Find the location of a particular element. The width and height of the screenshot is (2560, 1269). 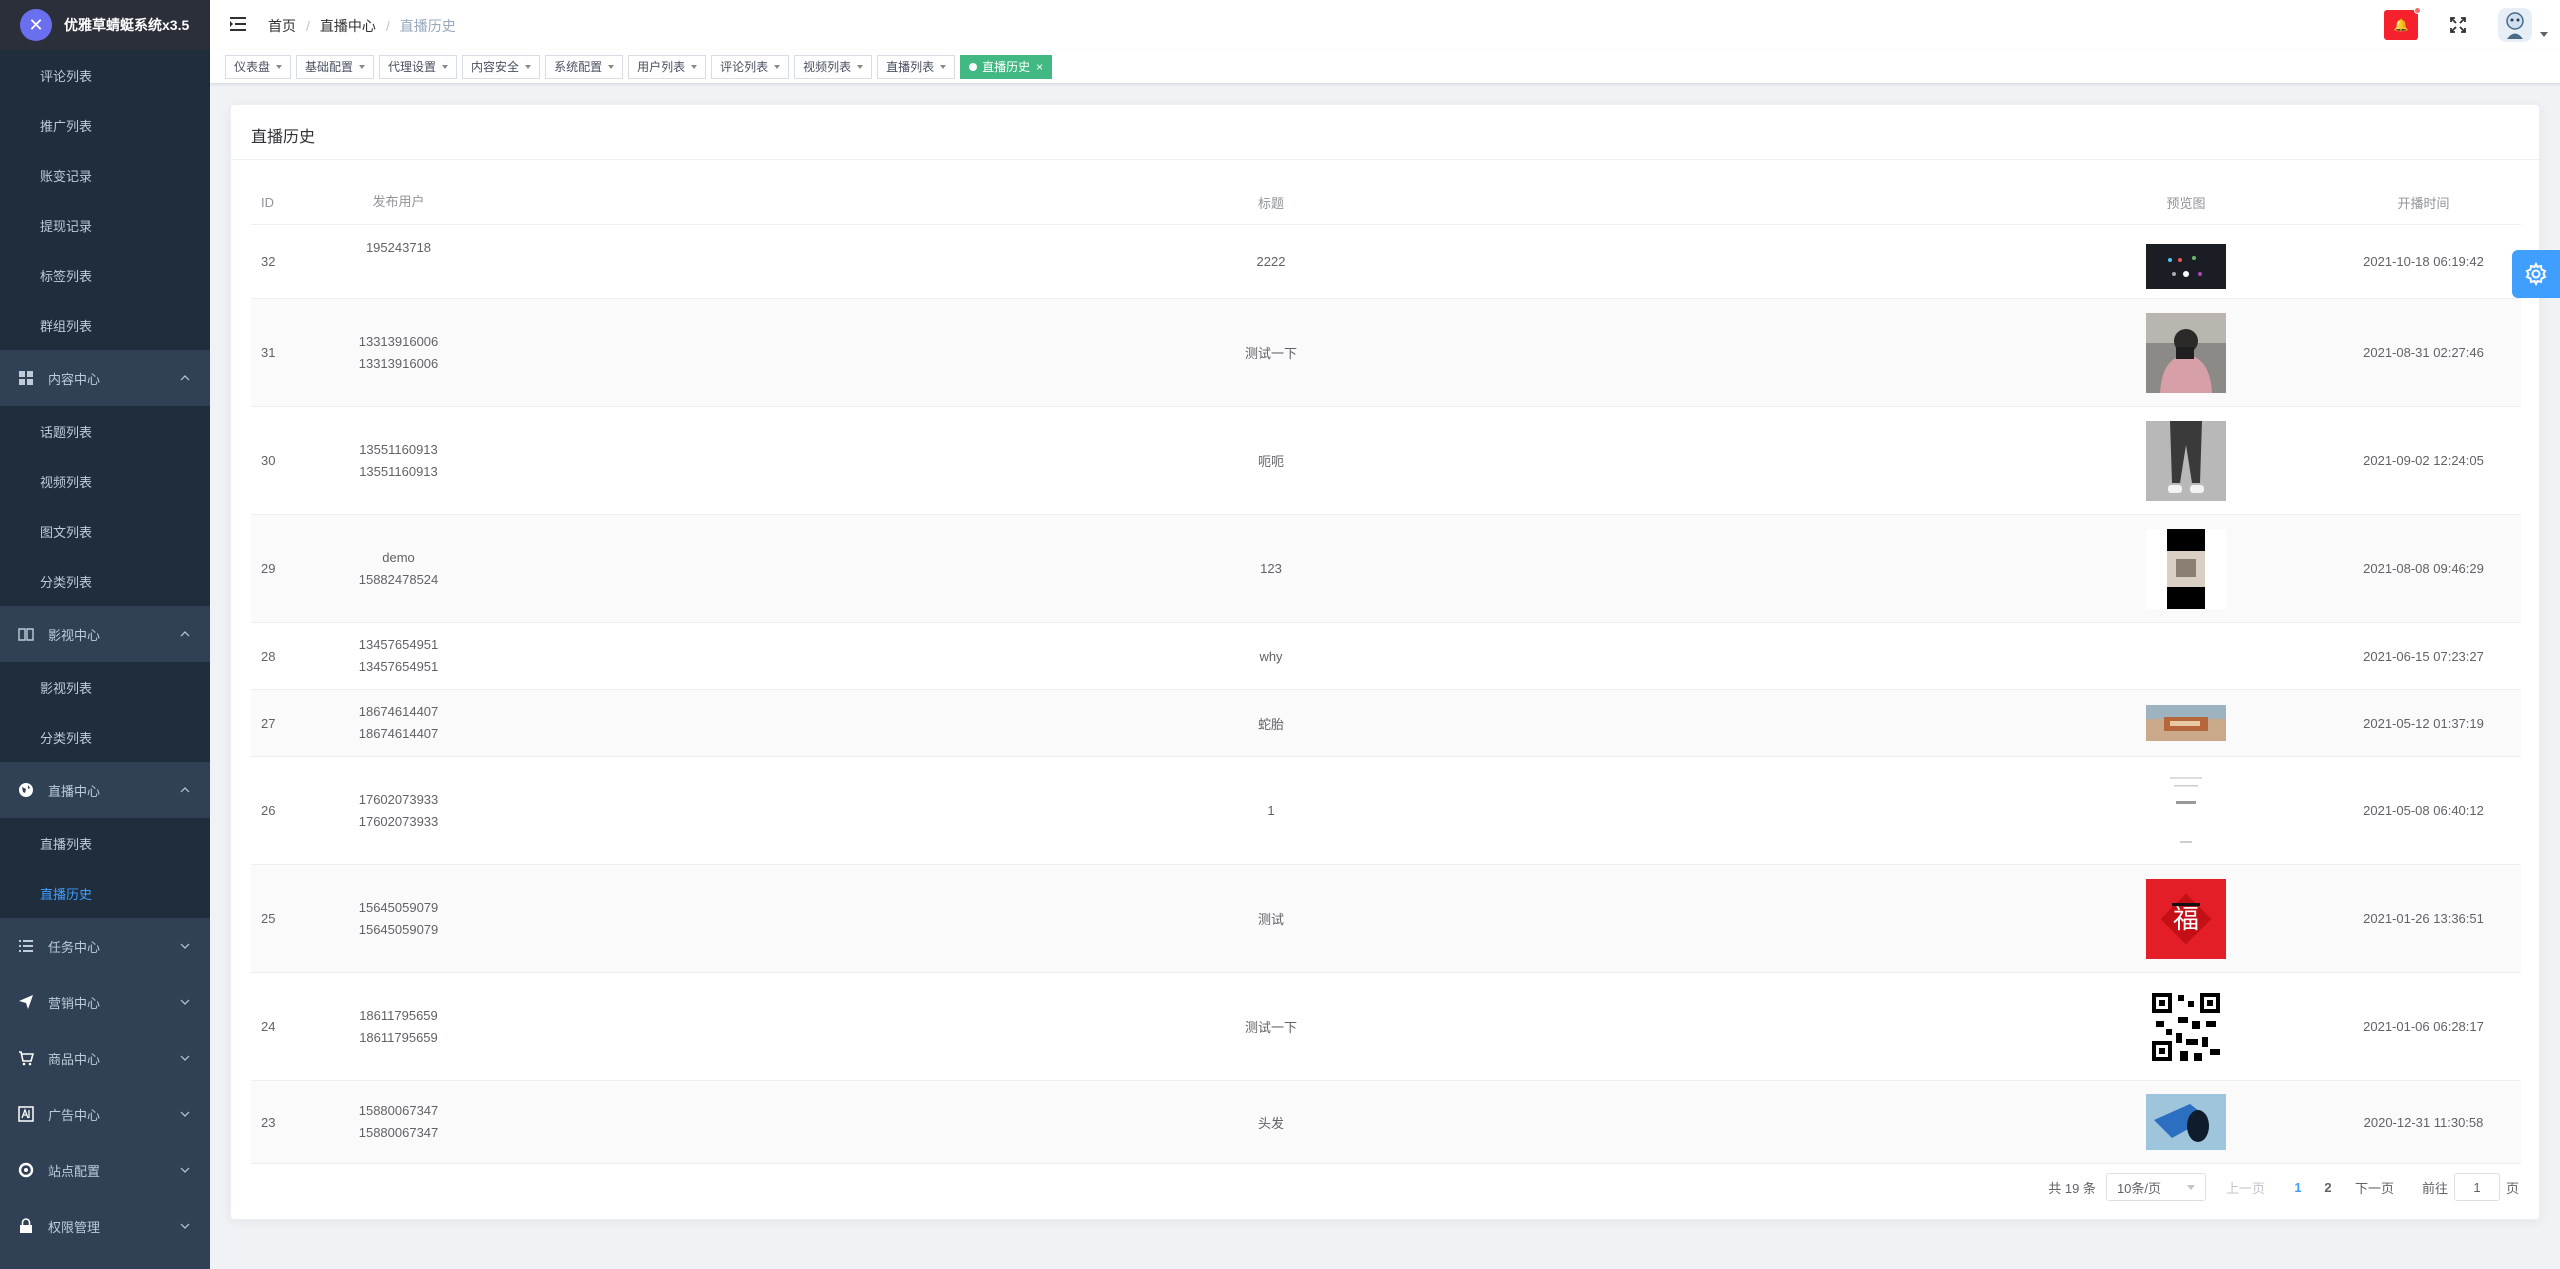

sidebar-item: 评论列表 is located at coordinates (105, 75).